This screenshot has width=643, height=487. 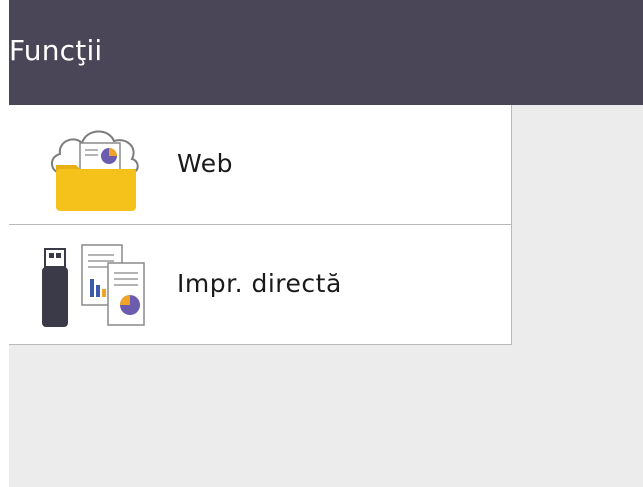 I want to click on page-title: Funcţii, so click(x=56, y=50).